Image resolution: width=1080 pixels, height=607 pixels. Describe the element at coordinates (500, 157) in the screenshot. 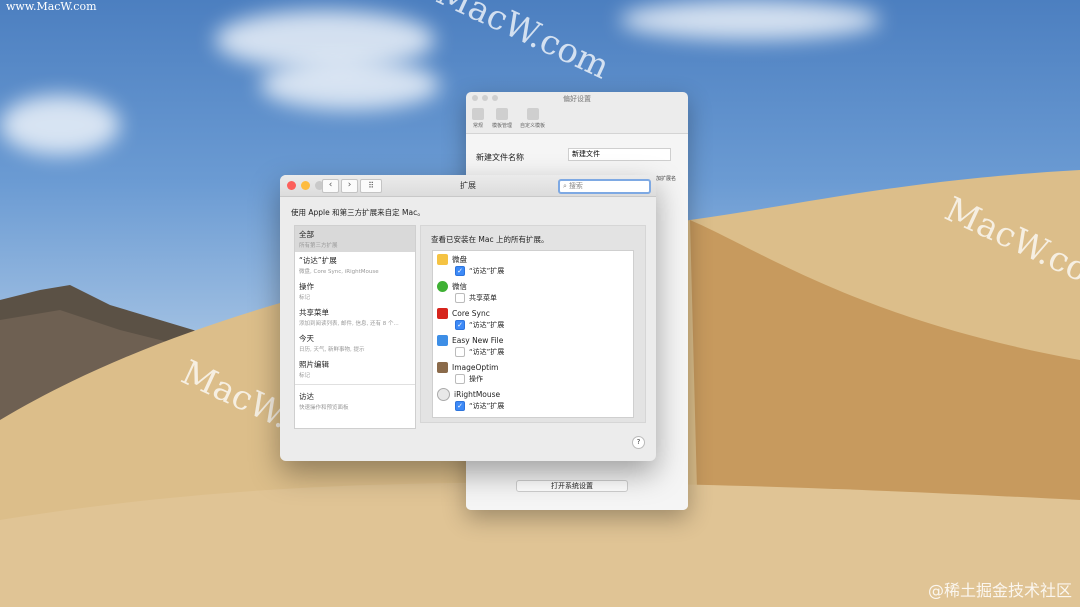

I see `filename-label: 新建文件名称` at that location.